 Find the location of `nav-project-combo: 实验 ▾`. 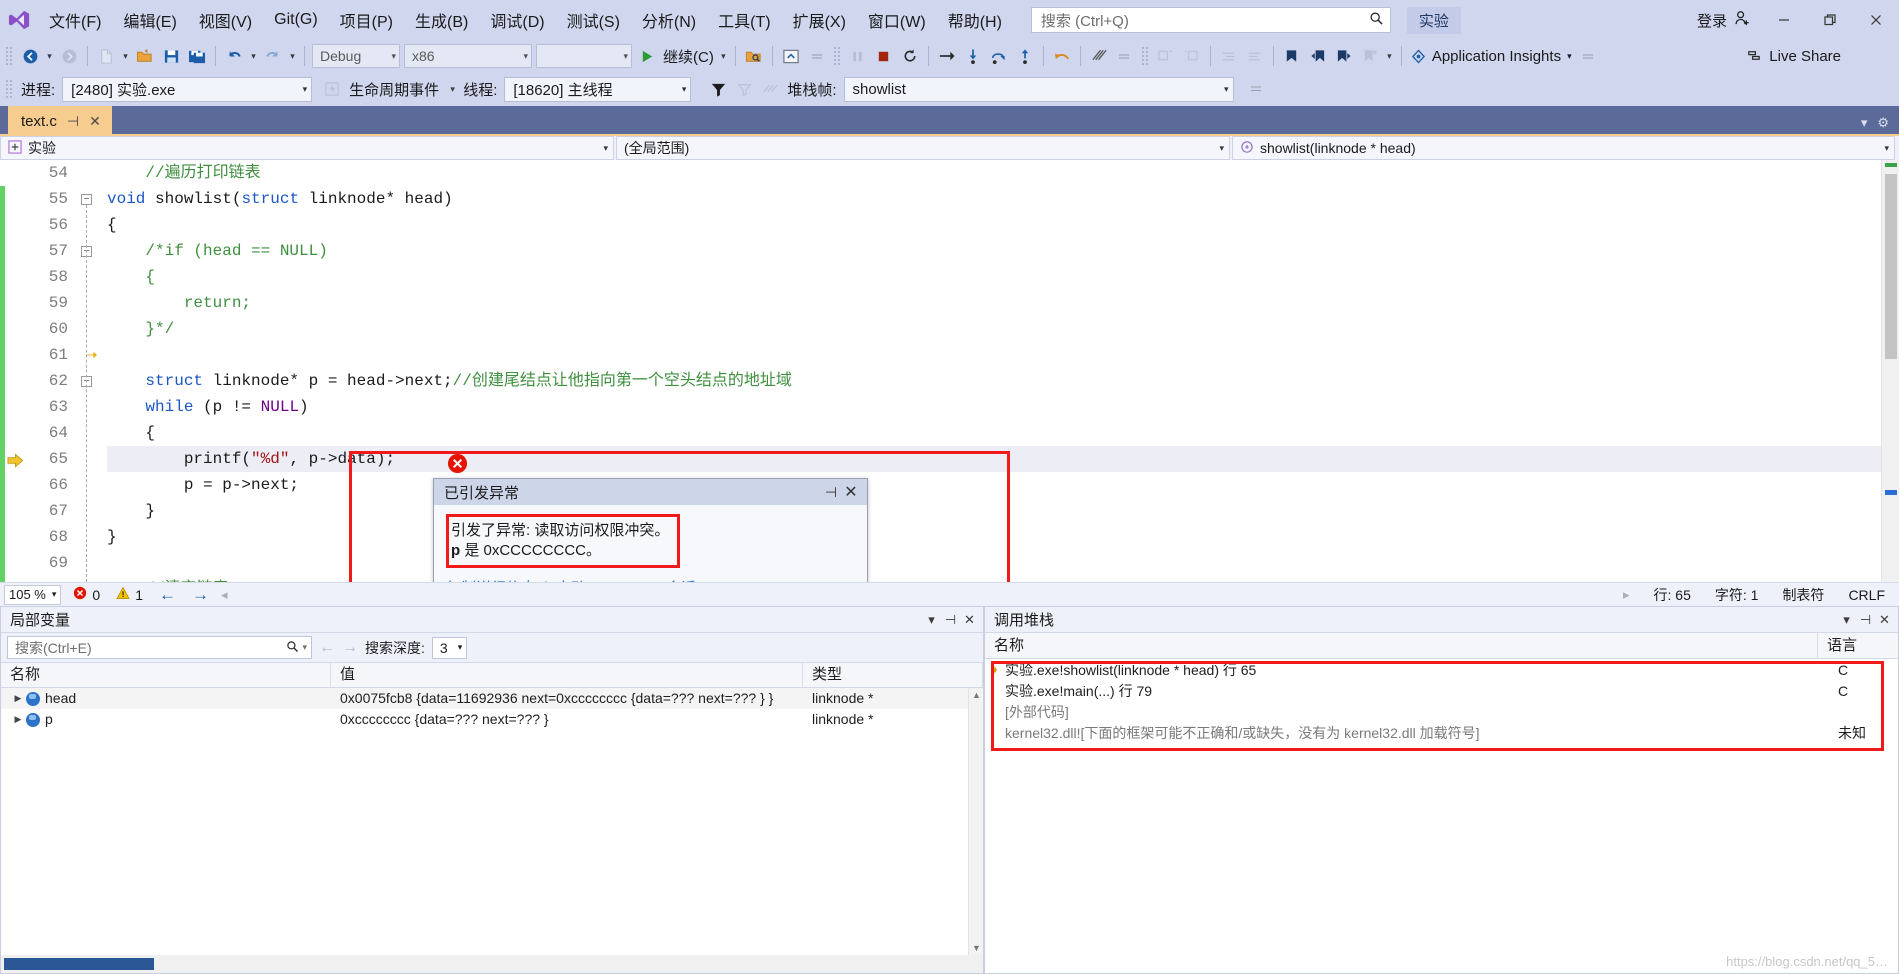

nav-project-combo: 实验 ▾ is located at coordinates (307, 148).